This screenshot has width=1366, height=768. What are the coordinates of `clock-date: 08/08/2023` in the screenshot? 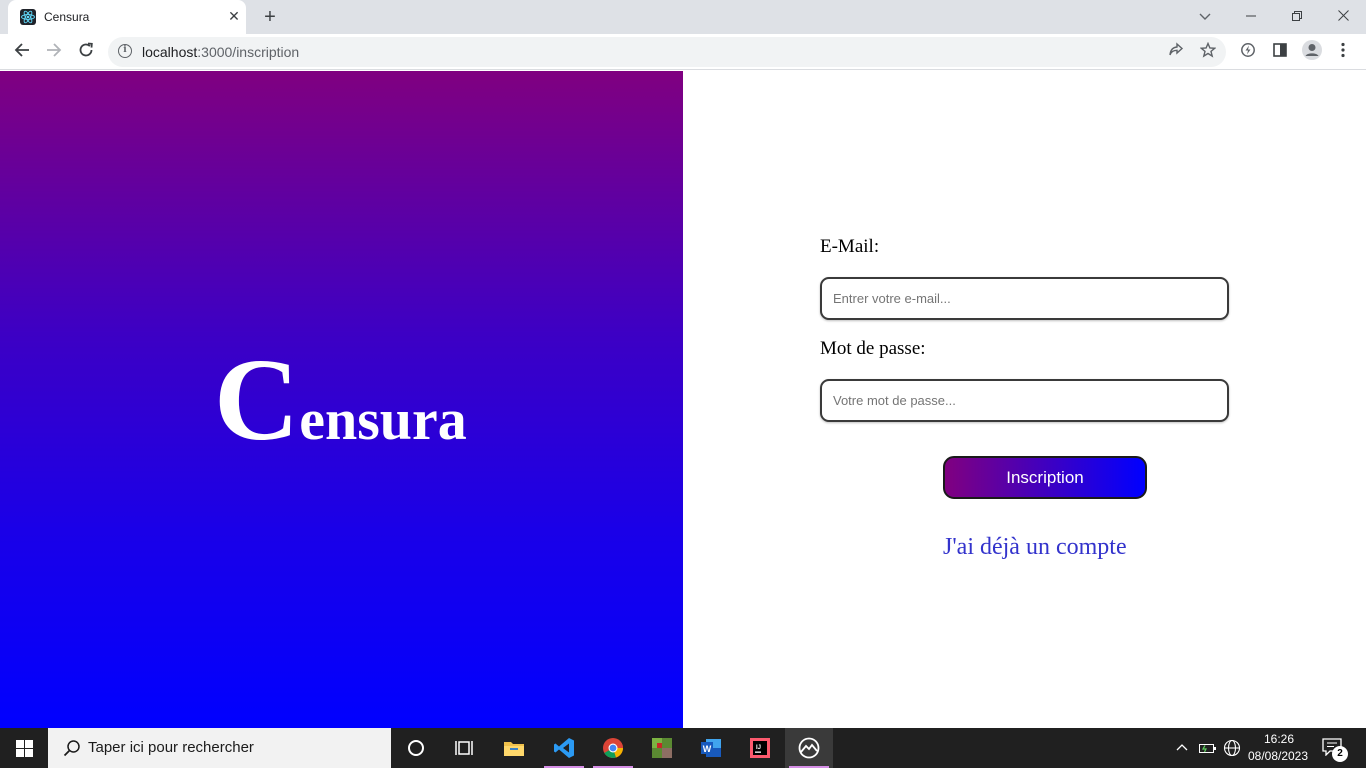 It's located at (1278, 756).